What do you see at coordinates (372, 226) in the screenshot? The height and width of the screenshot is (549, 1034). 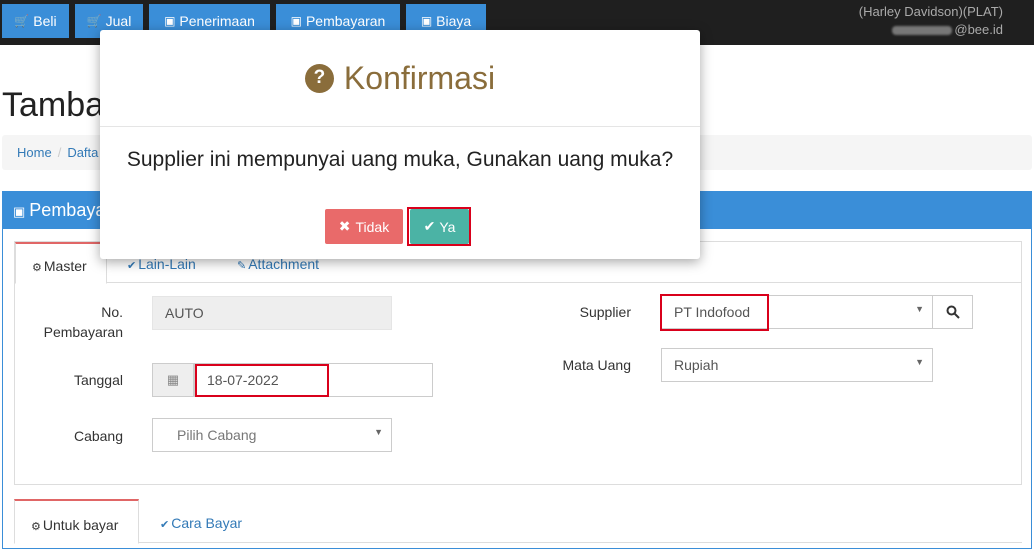 I see `tidak-label: Tidak` at bounding box center [372, 226].